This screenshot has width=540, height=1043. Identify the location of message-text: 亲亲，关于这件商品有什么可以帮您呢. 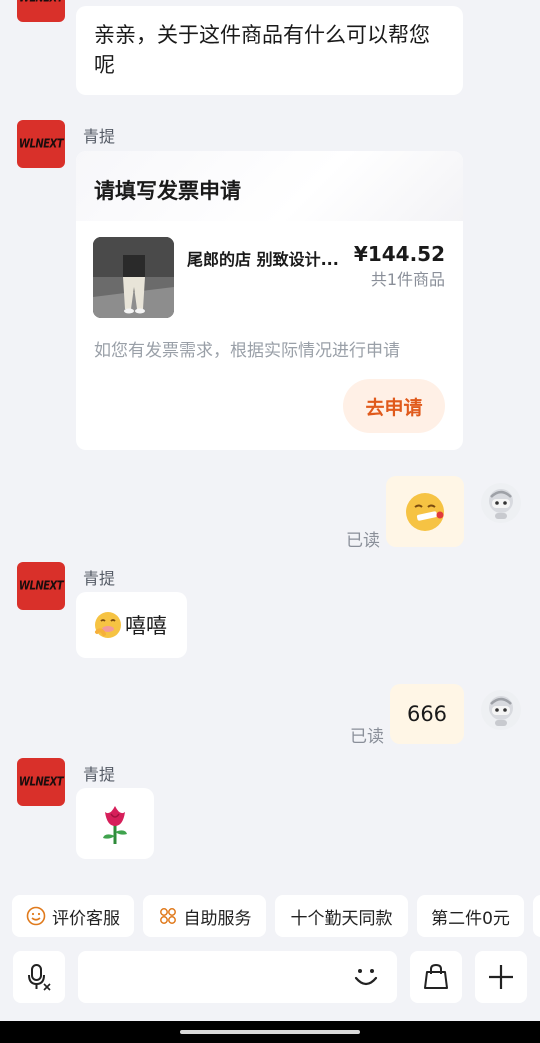
(262, 50).